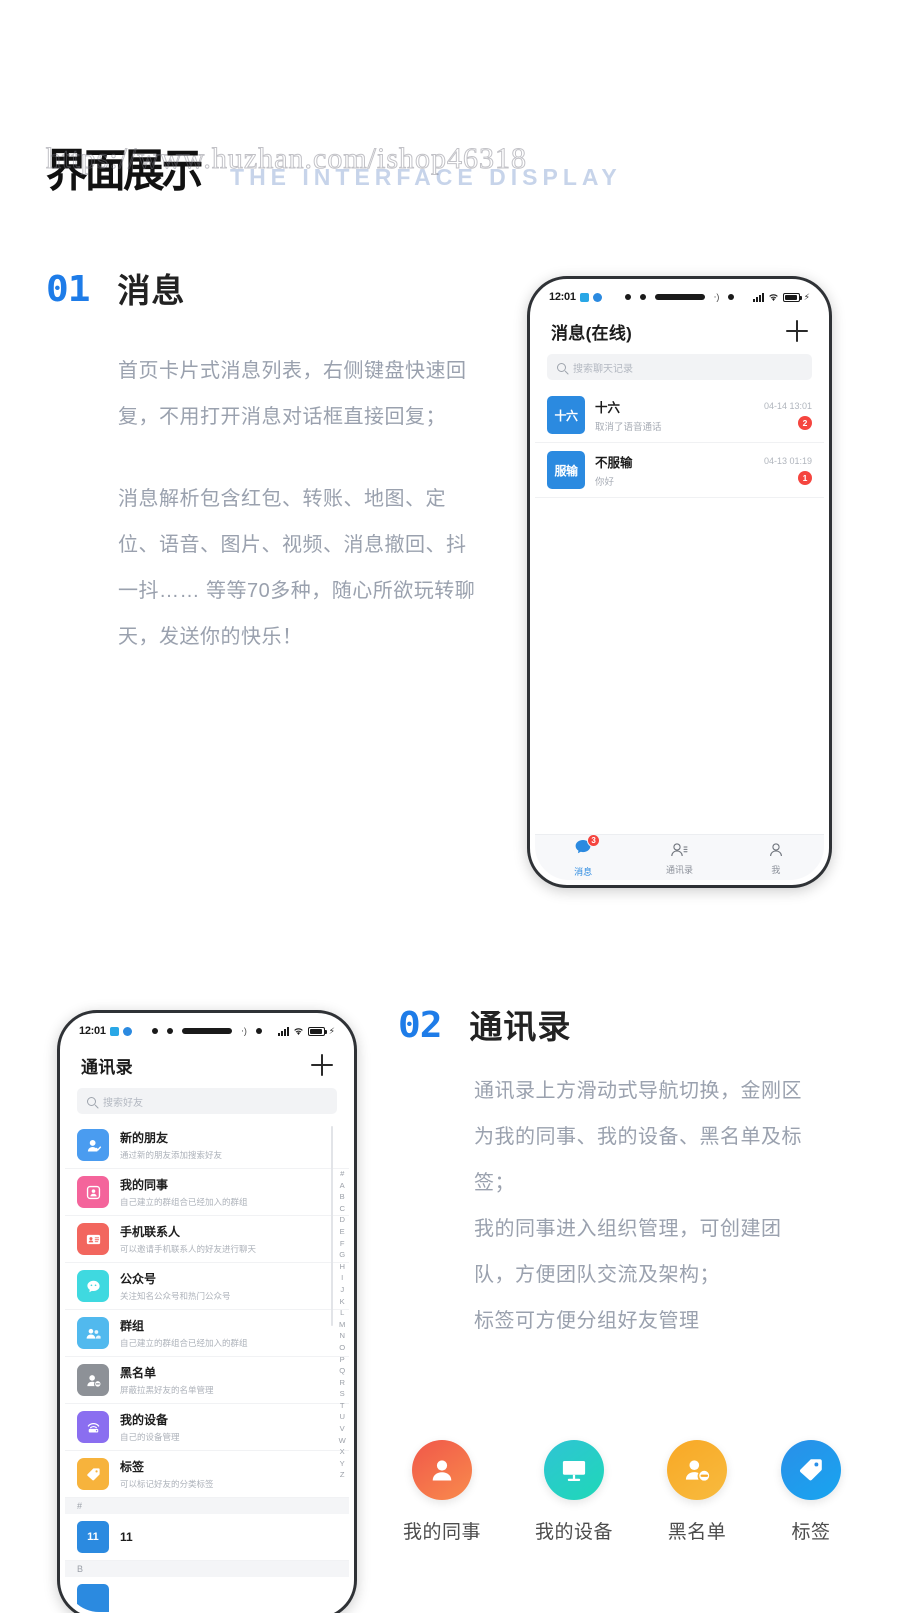  I want to click on list-item-sub: 自己建立的群组合已经加入的群组, so click(184, 1343).